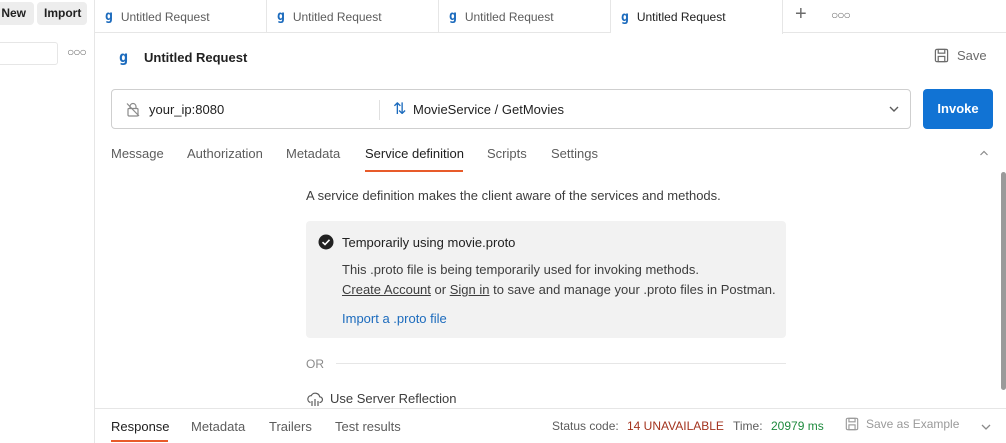  I want to click on tab-request-3: g Untitled Request, so click(525, 16).